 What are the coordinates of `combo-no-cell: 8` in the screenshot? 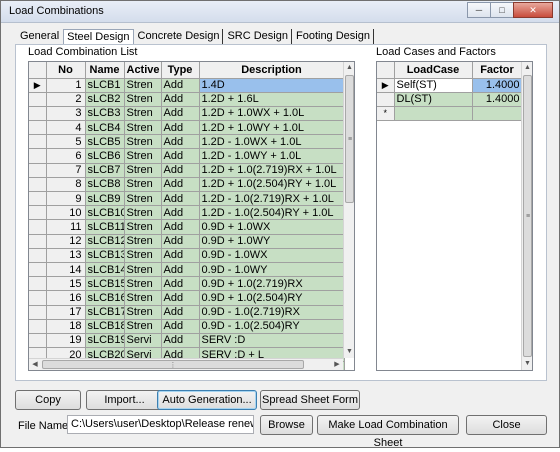 It's located at (66, 185).